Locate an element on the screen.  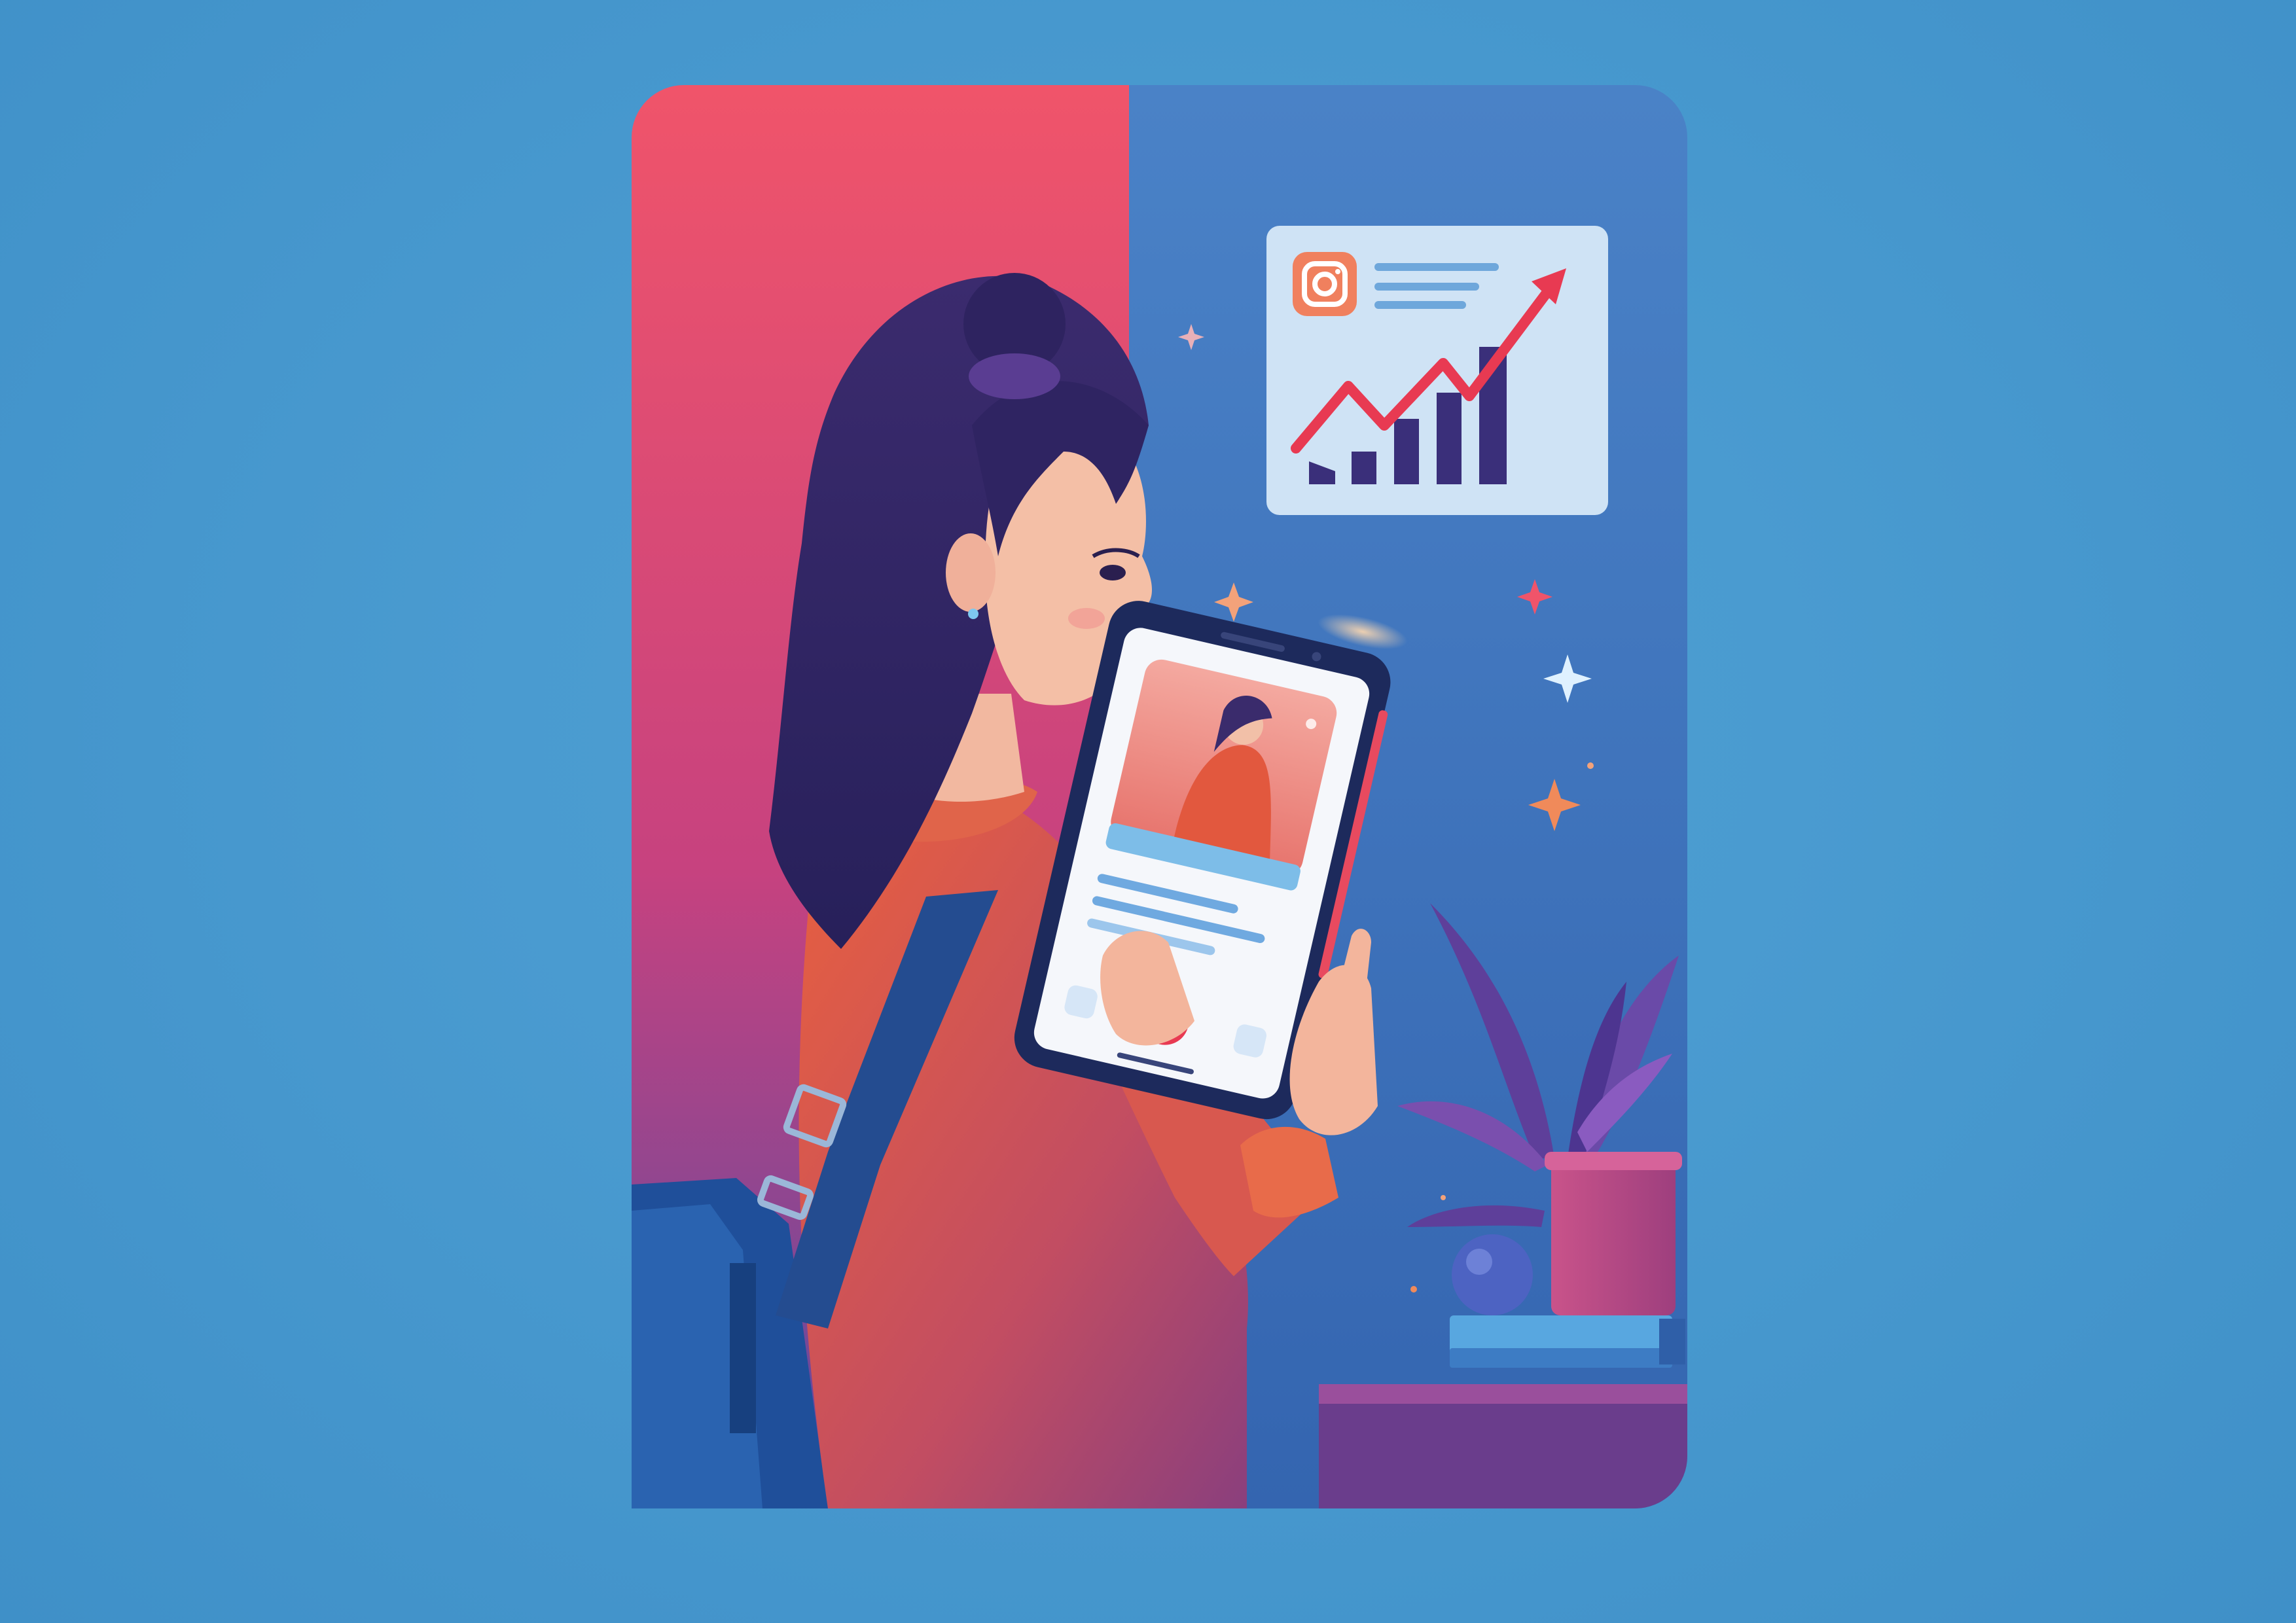
earring is located at coordinates (973, 614).